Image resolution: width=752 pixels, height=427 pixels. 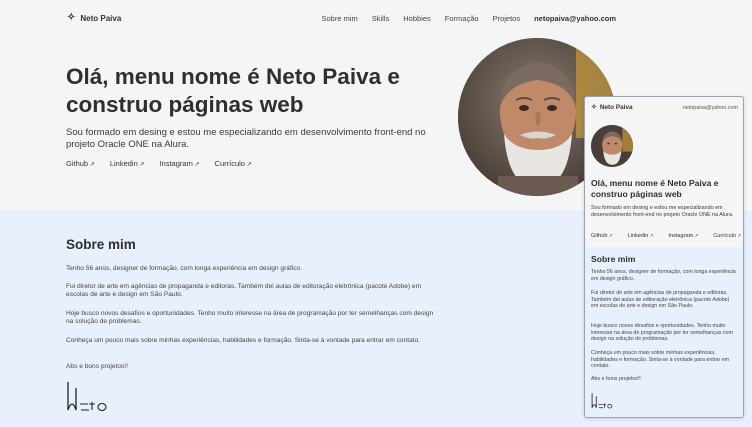 What do you see at coordinates (664, 108) in the screenshot?
I see `mobile-header: ✧ Neto Paiva netopaiva@yahoo.com` at bounding box center [664, 108].